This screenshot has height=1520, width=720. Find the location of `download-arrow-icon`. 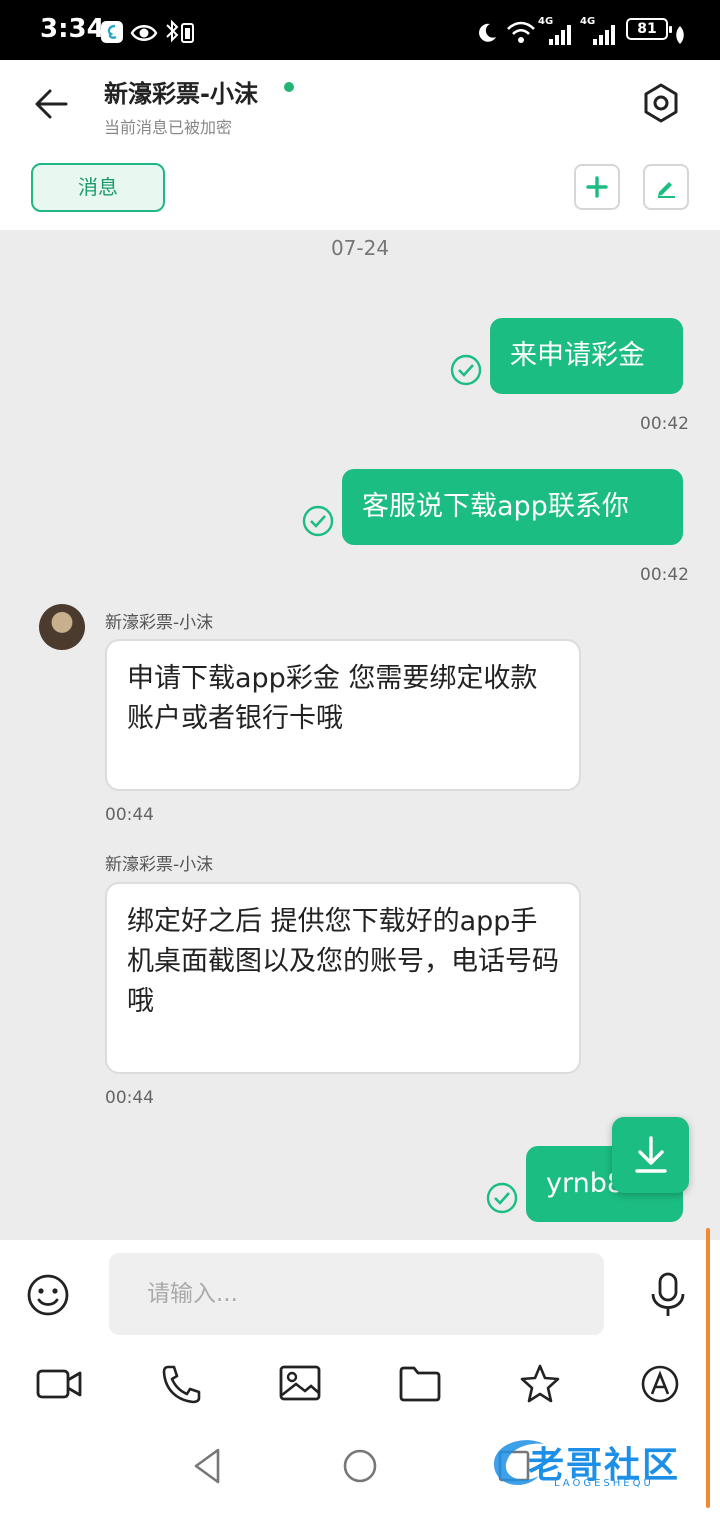

download-arrow-icon is located at coordinates (651, 1154).